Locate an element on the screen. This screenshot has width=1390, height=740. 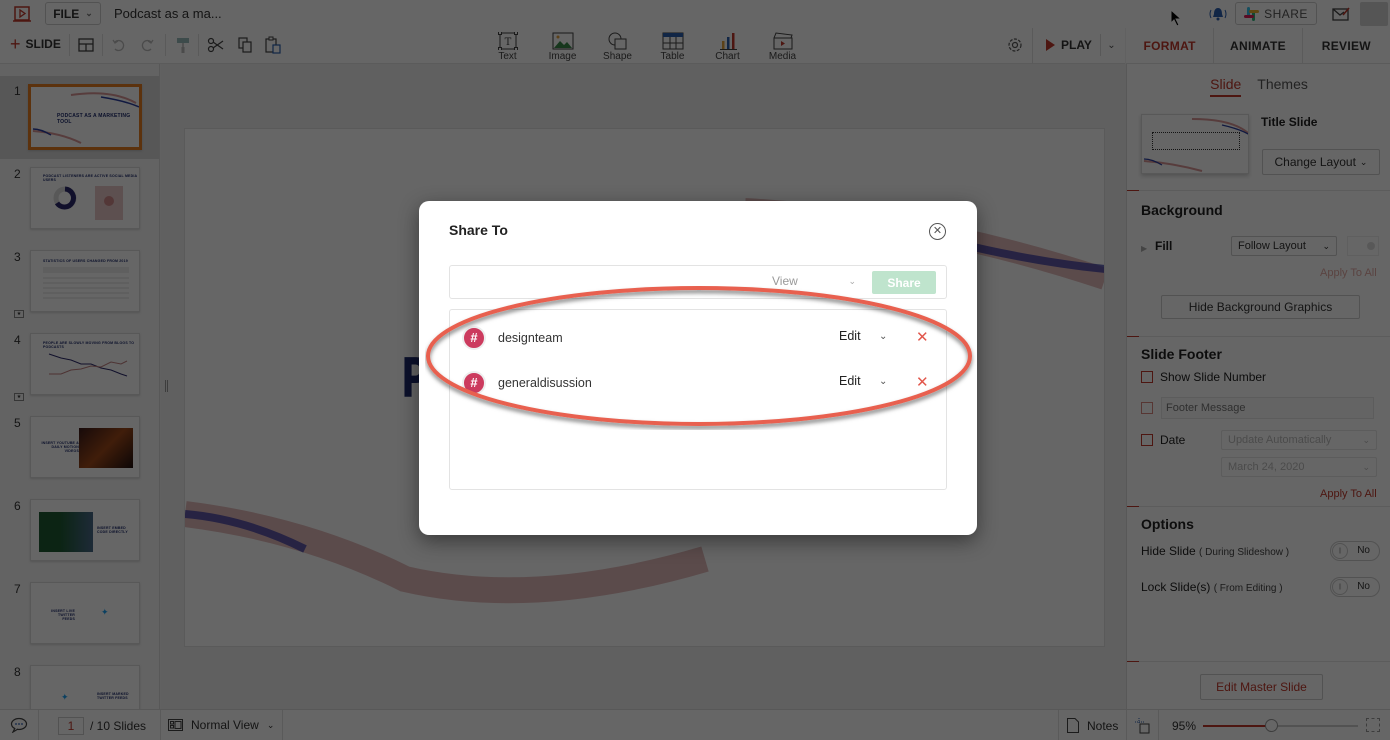
permission-value: View is located at coordinates (785, 281).